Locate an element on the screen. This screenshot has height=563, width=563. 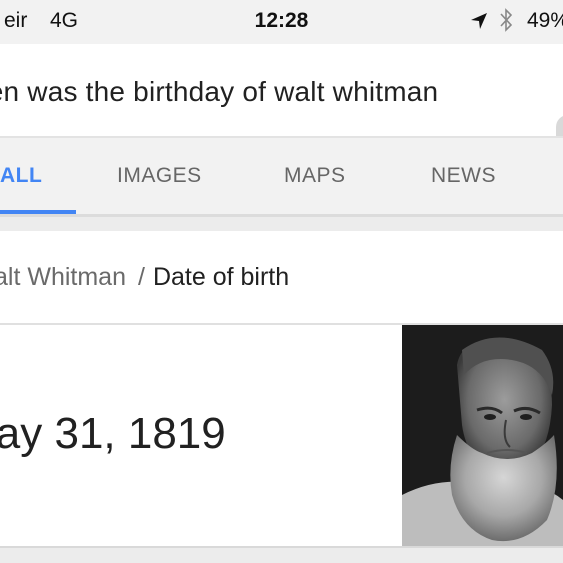
tab-images: IMAGES is located at coordinates (159, 176).